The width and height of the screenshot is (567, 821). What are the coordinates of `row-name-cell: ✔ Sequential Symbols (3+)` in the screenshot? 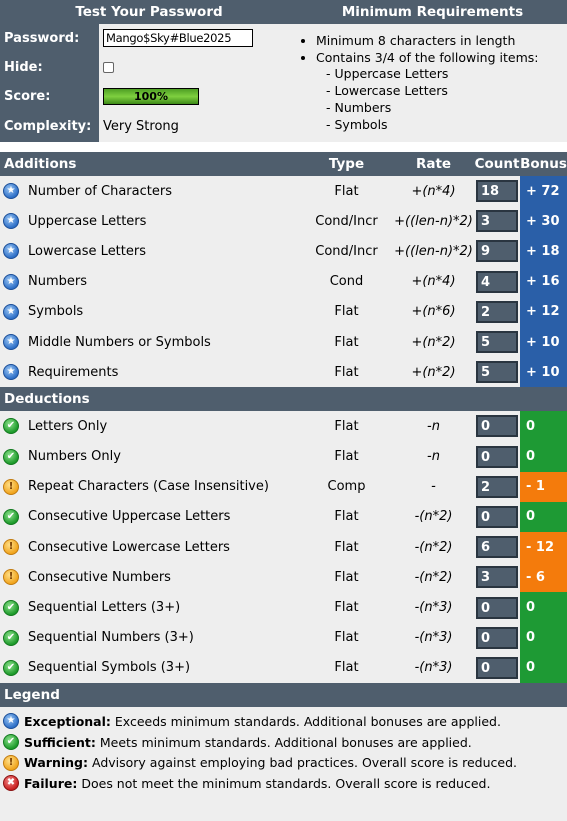 It's located at (150, 667).